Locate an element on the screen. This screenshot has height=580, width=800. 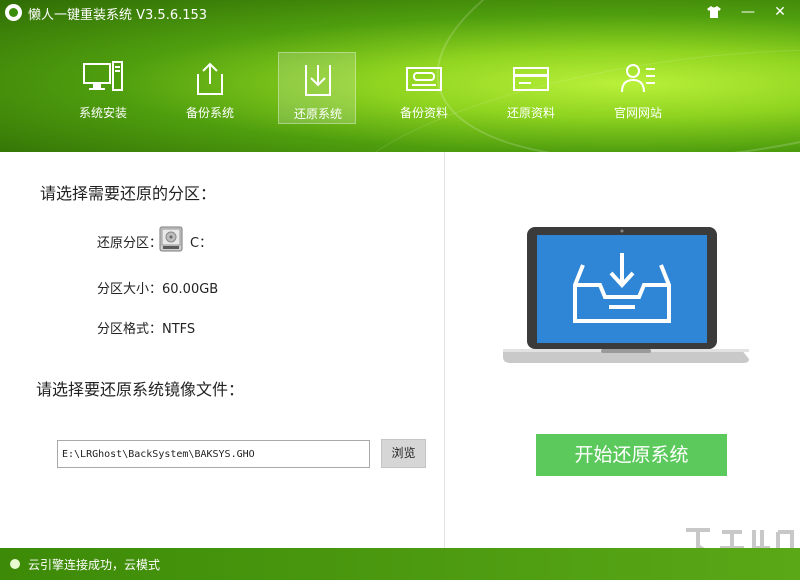
nav-item-restore-system: 还原系统 is located at coordinates (317, 88).